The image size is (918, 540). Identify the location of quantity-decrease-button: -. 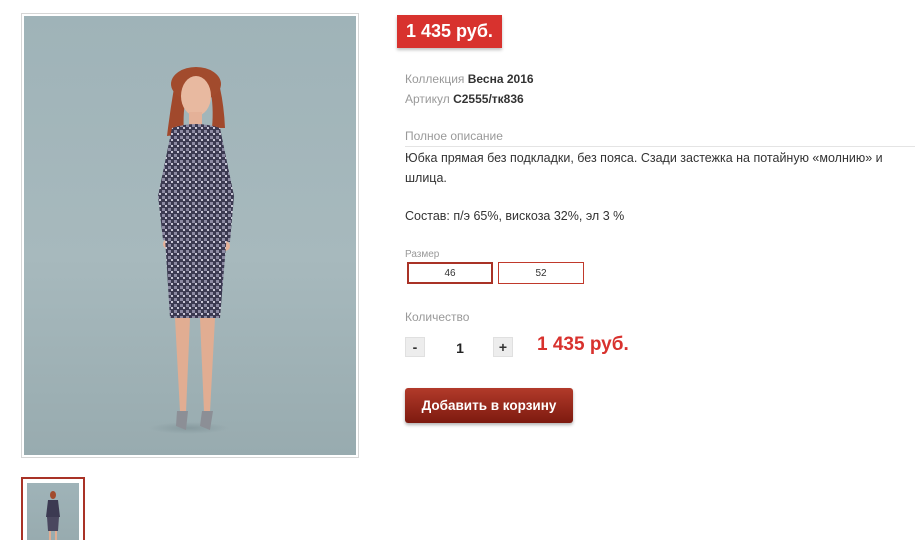
(415, 347).